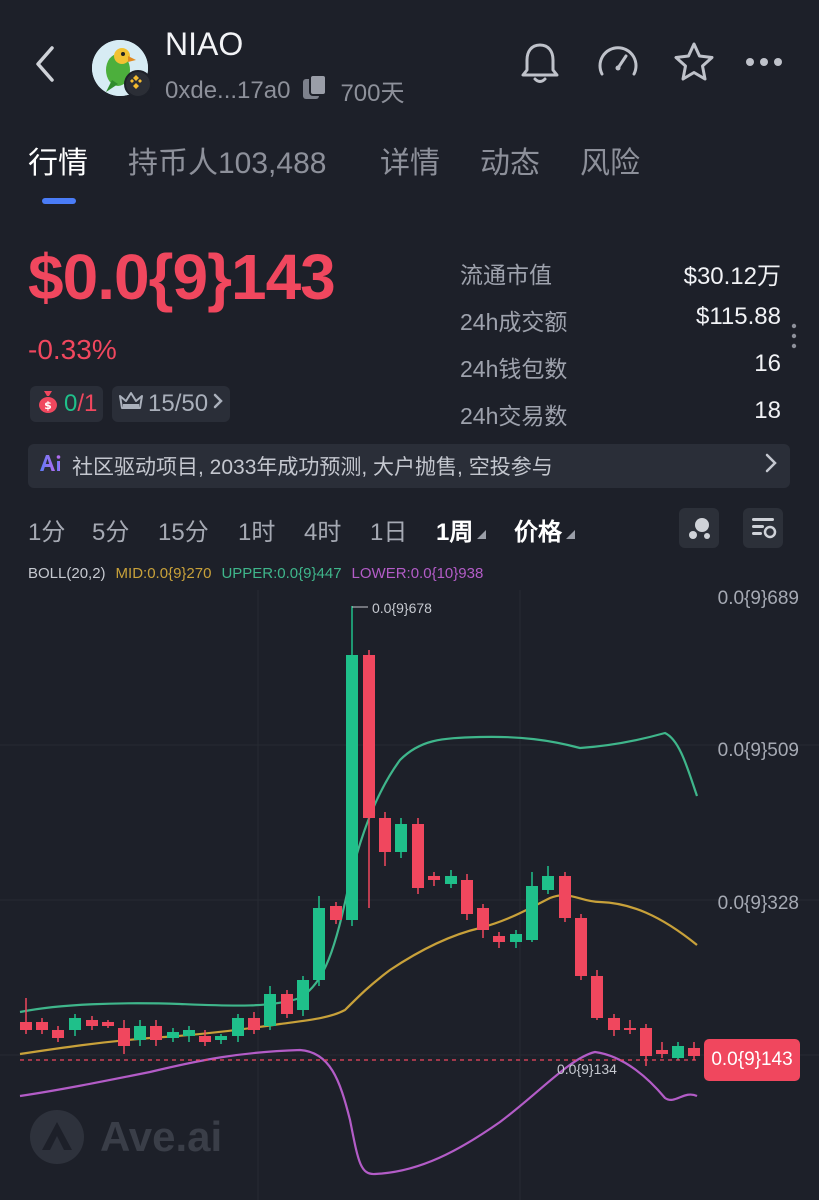 The height and width of the screenshot is (1200, 819). I want to click on indicator-settings-button, so click(699, 528).